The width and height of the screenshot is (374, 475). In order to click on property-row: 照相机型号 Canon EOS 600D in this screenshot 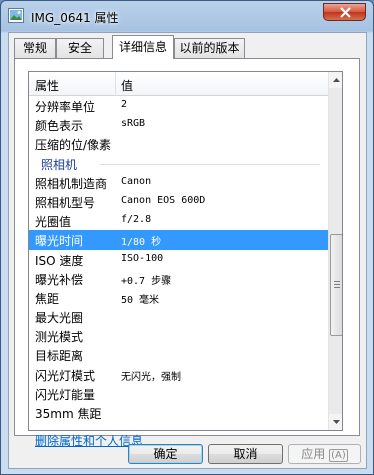, I will do `click(178, 201)`.